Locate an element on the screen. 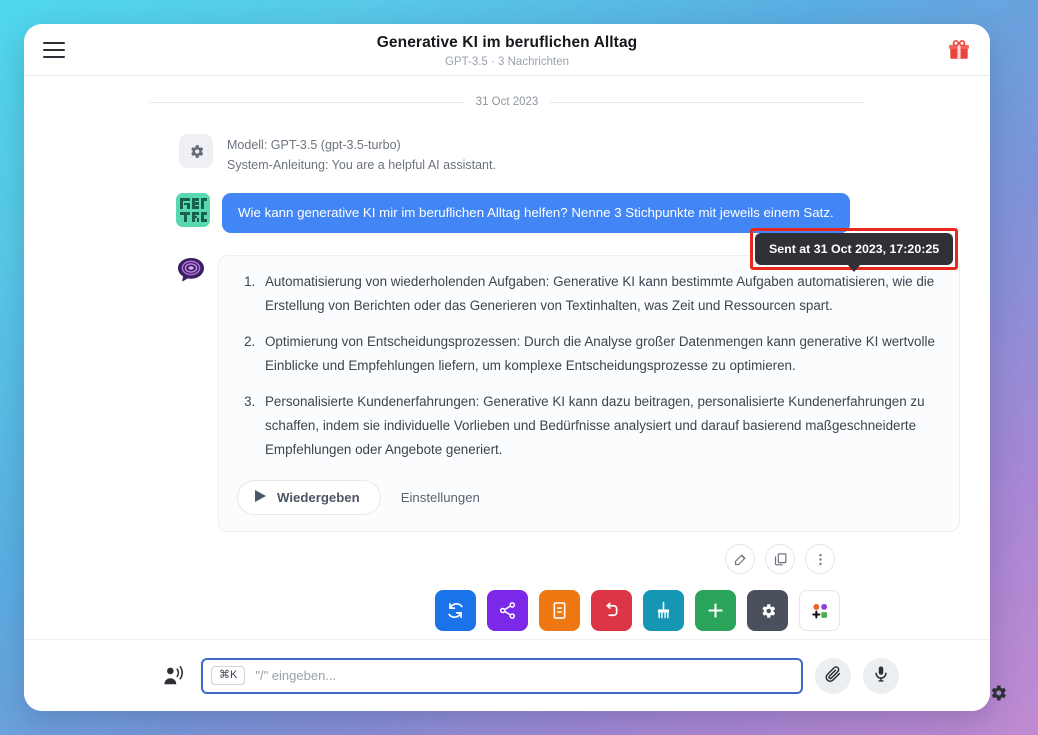 This screenshot has height=735, width=1038. tts-settings-link: Einstellungen is located at coordinates (440, 497).